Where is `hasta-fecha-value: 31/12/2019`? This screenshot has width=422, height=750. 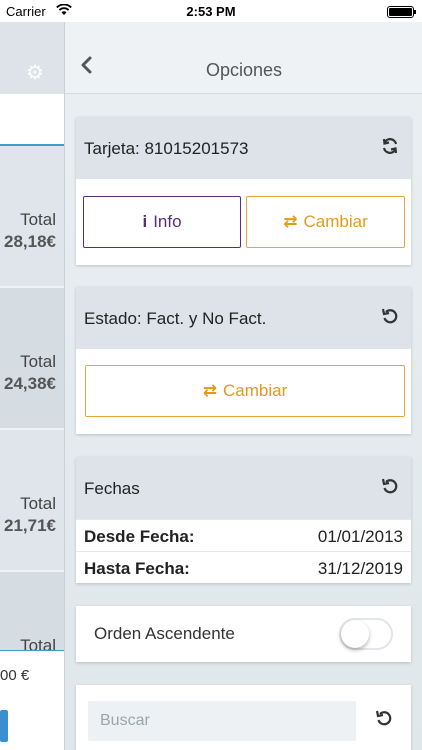
hasta-fecha-value: 31/12/2019 is located at coordinates (360, 568).